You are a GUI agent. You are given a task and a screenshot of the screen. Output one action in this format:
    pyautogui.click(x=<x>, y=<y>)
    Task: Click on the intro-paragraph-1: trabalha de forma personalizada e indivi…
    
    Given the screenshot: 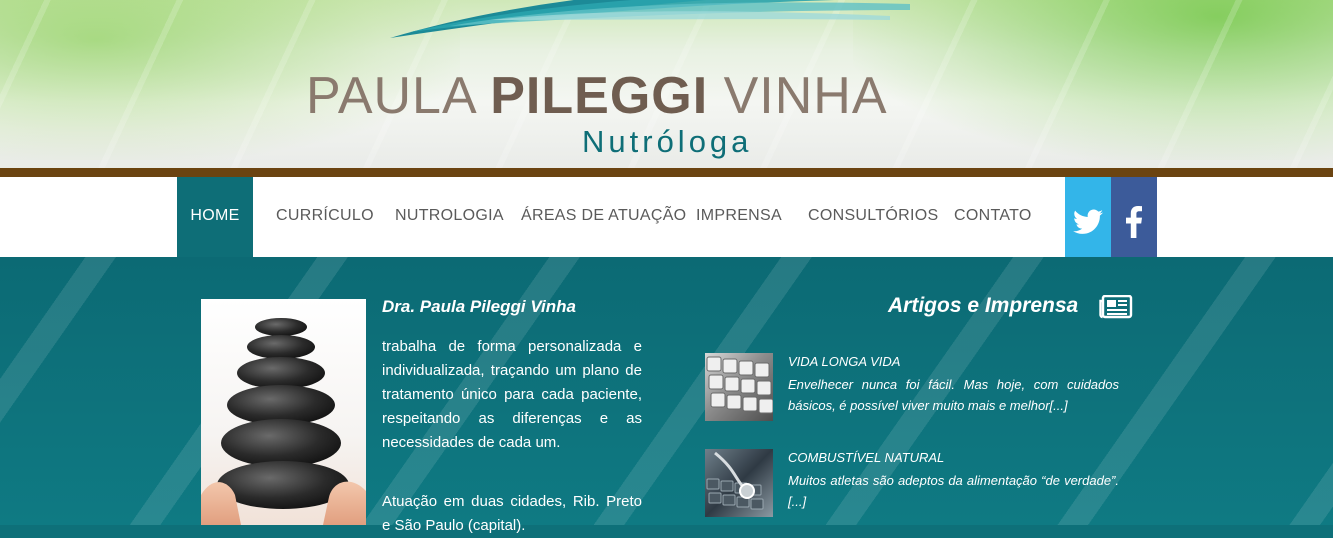 What is the action you would take?
    pyautogui.click(x=512, y=394)
    